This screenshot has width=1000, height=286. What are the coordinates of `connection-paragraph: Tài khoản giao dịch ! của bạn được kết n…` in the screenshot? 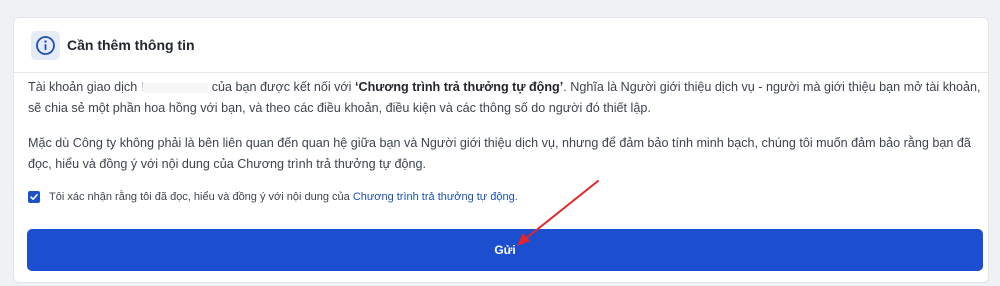 It's located at (505, 98).